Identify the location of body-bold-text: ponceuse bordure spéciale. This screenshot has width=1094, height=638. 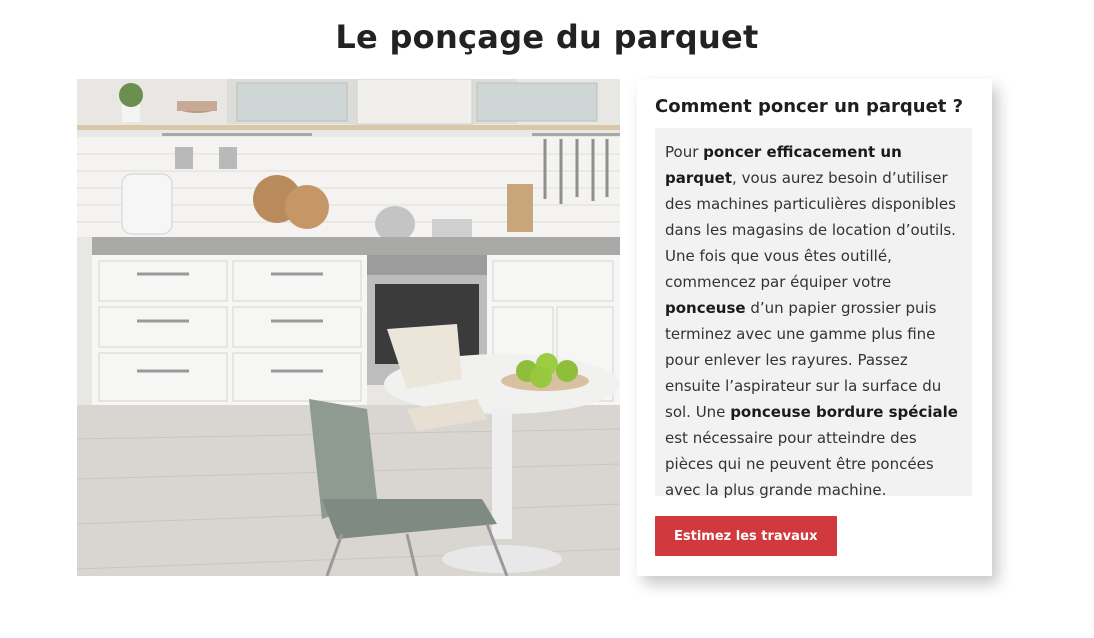
(844, 412).